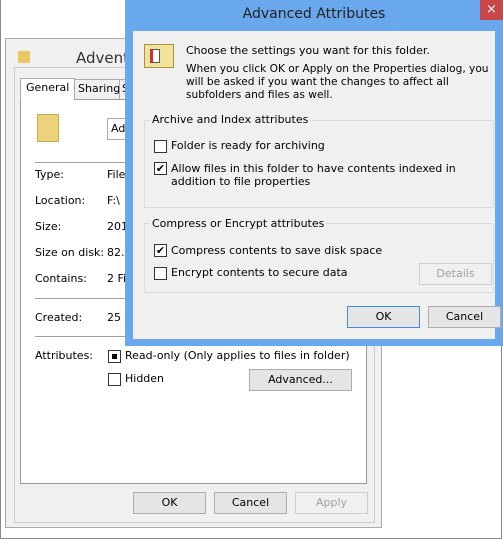  I want to click on hidden-checkbox, so click(114, 379).